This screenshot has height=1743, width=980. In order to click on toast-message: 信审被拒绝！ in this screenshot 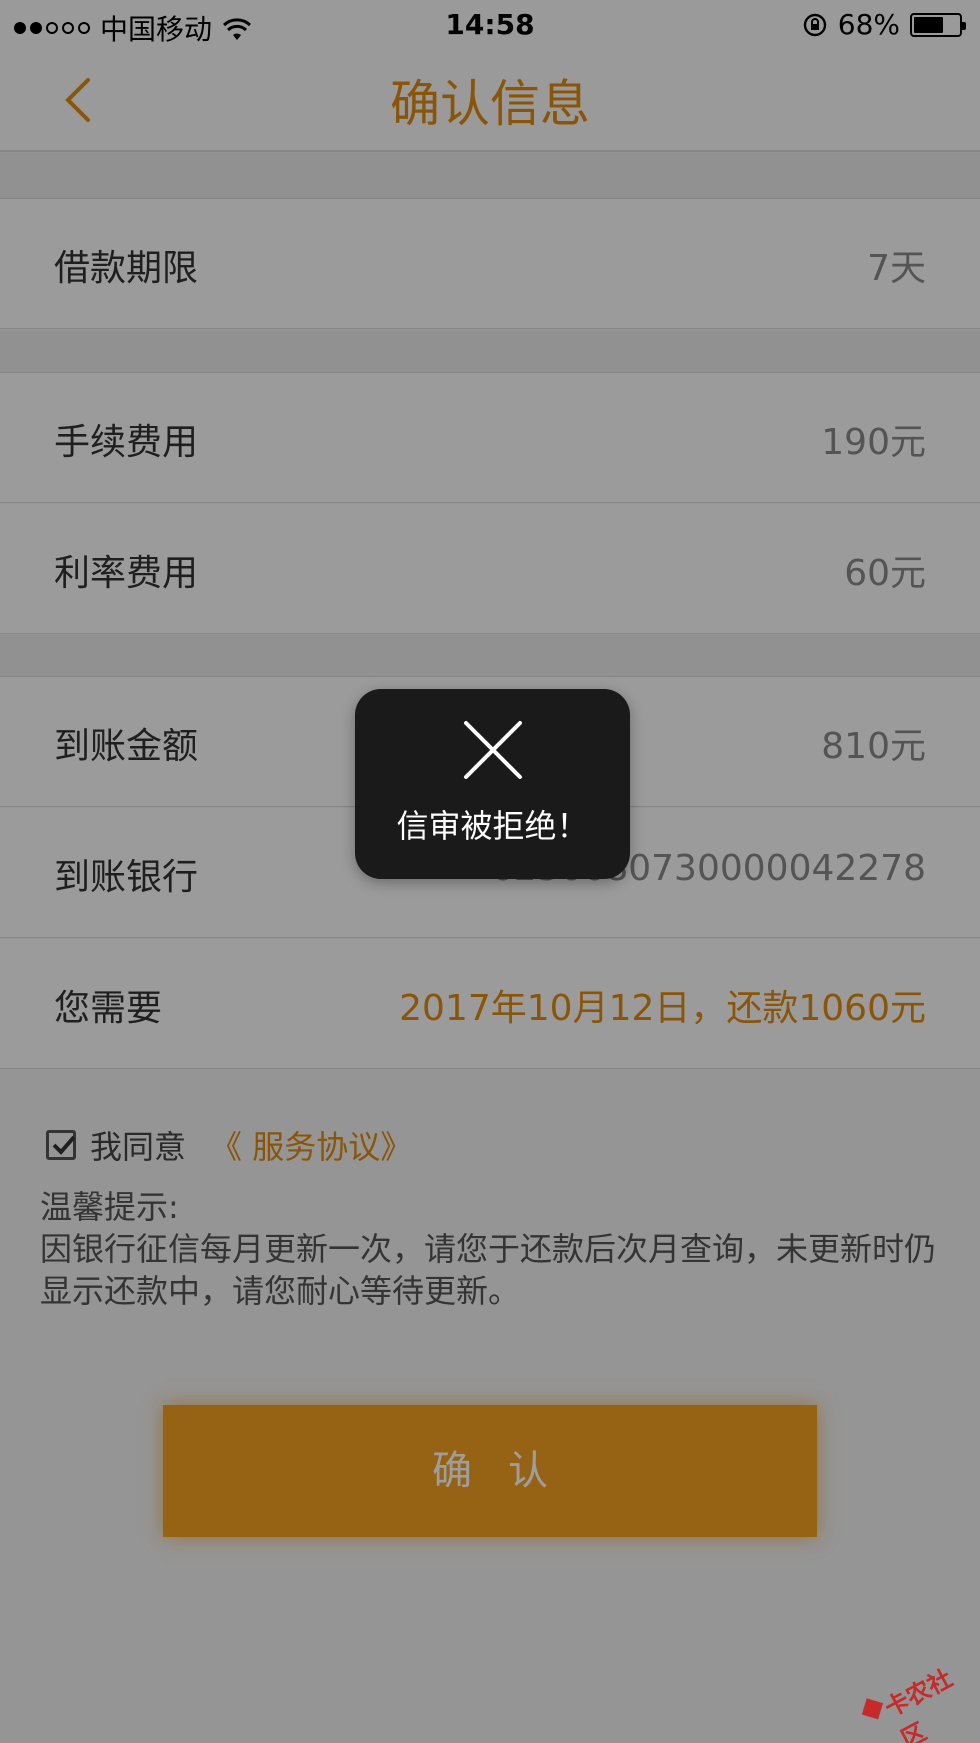, I will do `click(492, 826)`.